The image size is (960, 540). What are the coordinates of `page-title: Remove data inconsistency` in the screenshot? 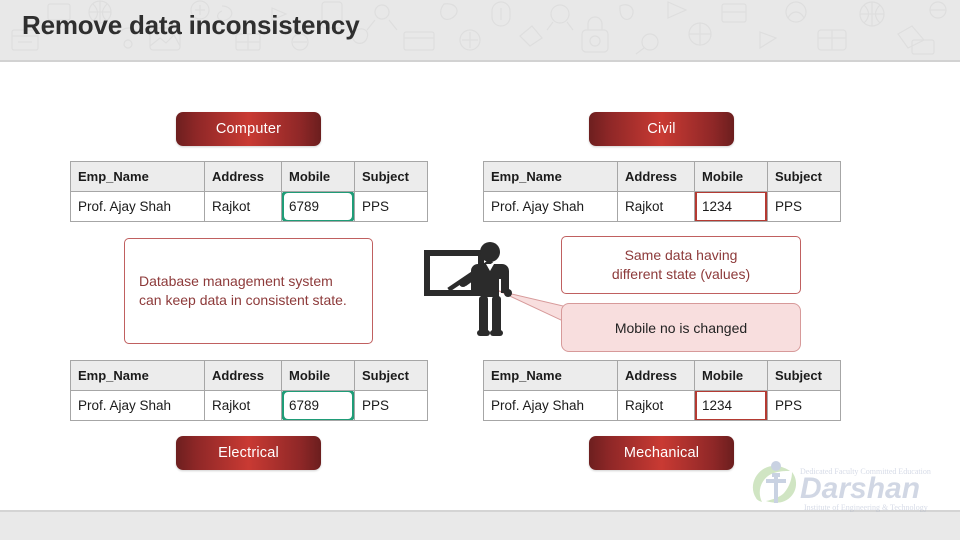 It's located at (191, 25).